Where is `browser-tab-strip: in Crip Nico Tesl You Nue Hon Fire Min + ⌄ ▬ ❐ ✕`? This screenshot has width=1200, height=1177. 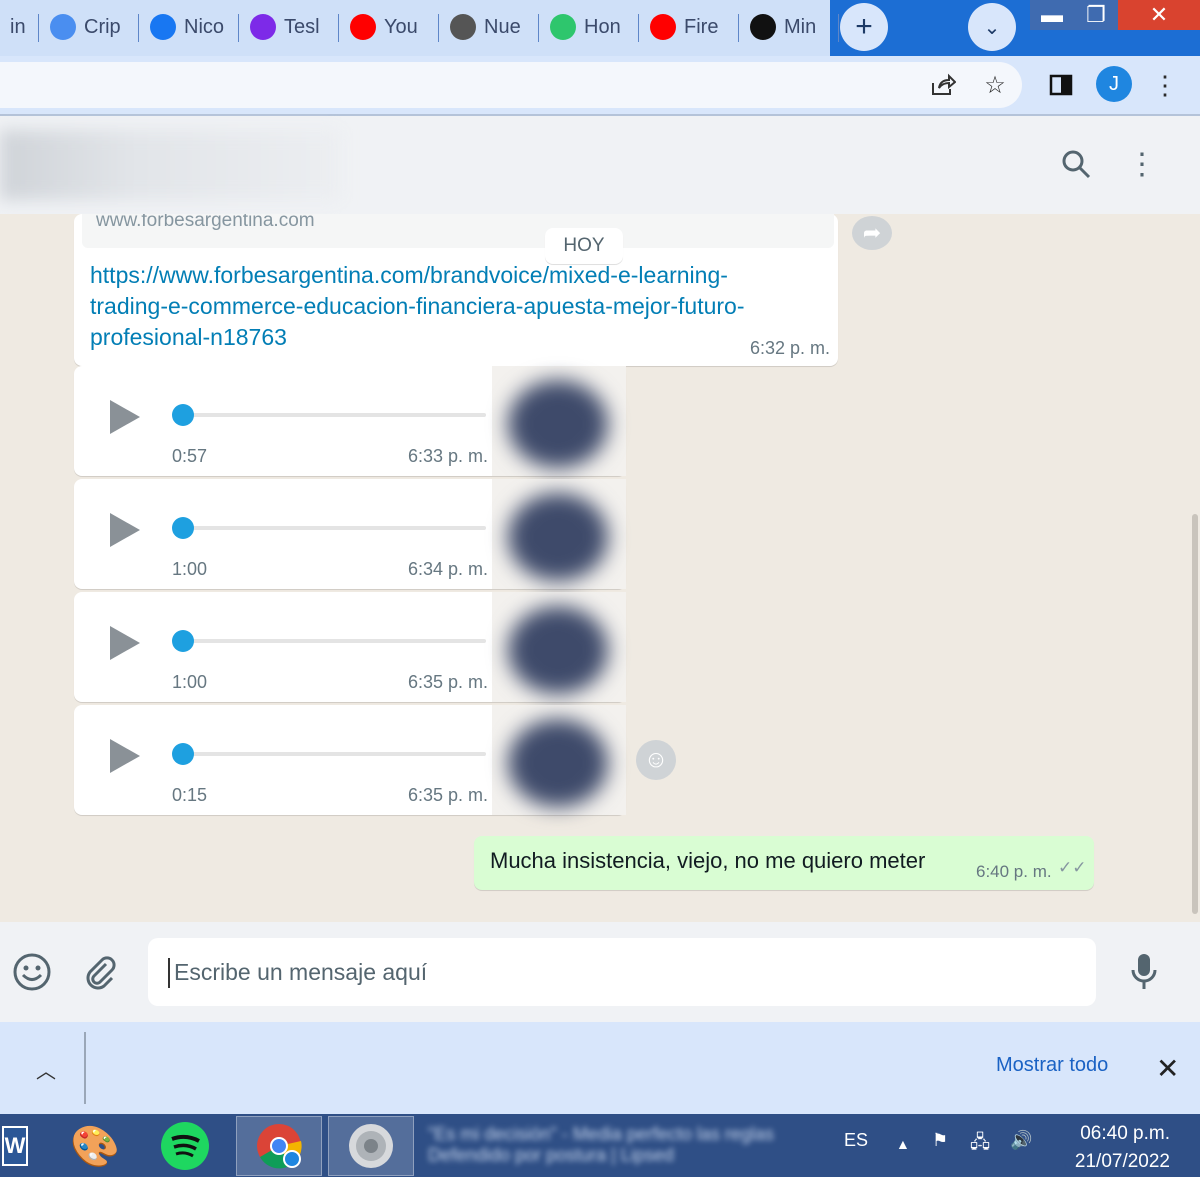
browser-tab-strip: in Crip Nico Tesl You Nue Hon Fire Min + ⌄ ▬ ❐ ✕ is located at coordinates (600, 28).